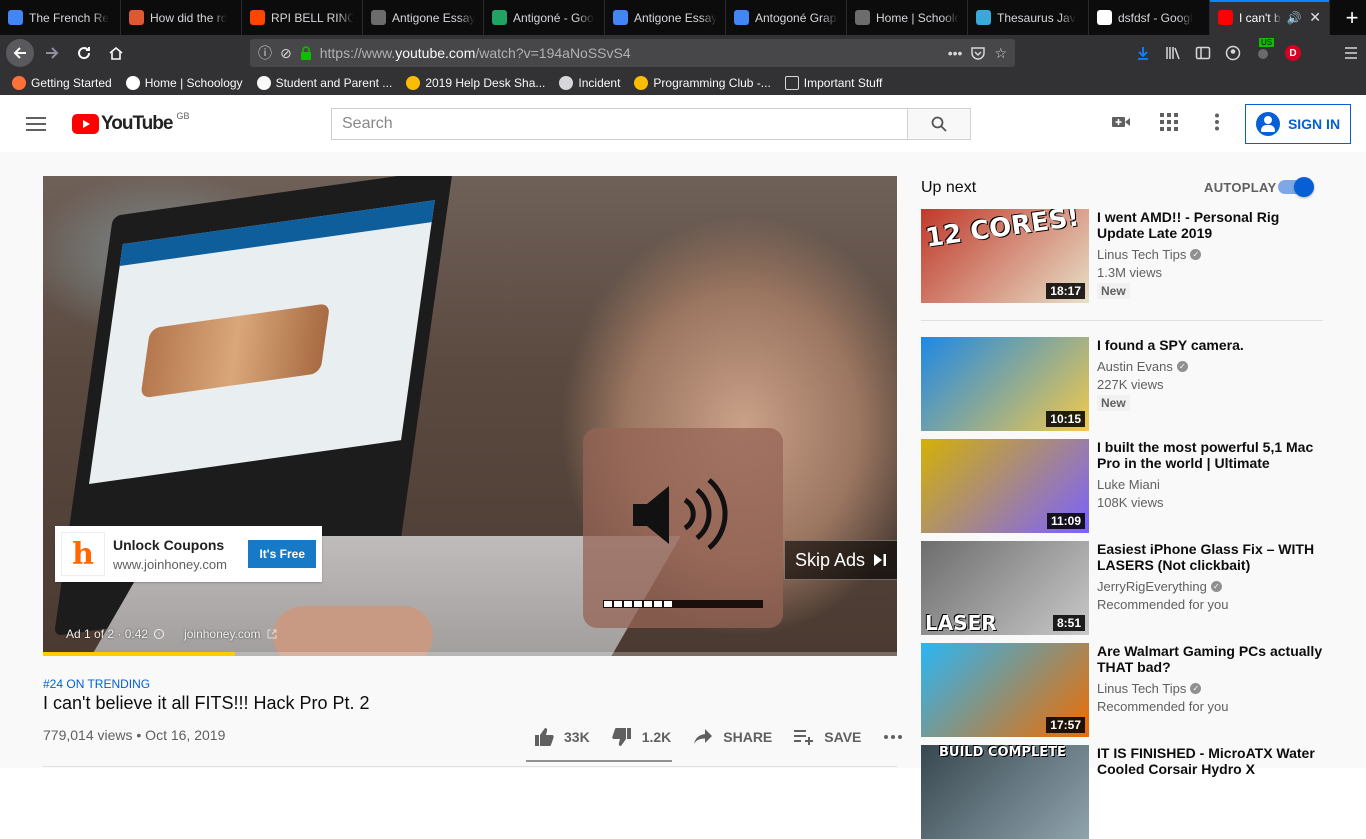 The width and height of the screenshot is (1366, 839). I want to click on info-icon: ⓘ, so click(265, 53).